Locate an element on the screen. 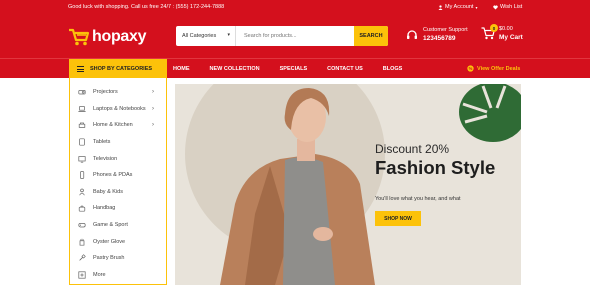 The image size is (590, 300). sidebar-item-tablets: Tablets is located at coordinates (118, 142).